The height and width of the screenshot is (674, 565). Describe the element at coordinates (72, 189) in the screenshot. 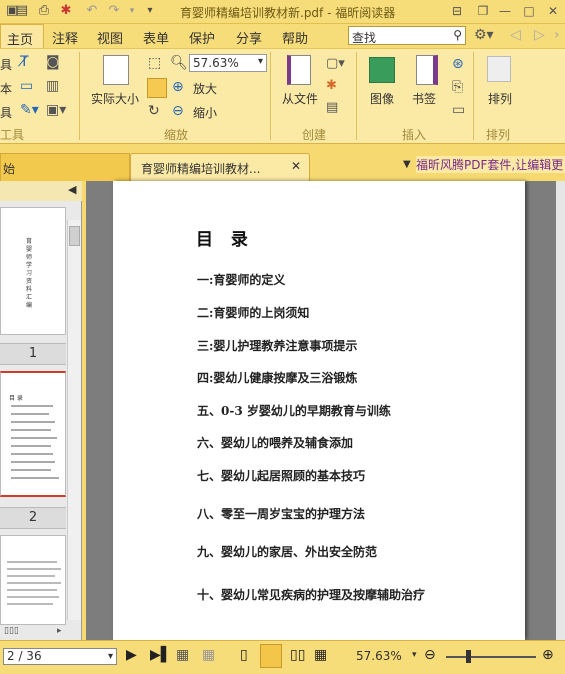

I see `collapse-panel-icon: ◀` at that location.